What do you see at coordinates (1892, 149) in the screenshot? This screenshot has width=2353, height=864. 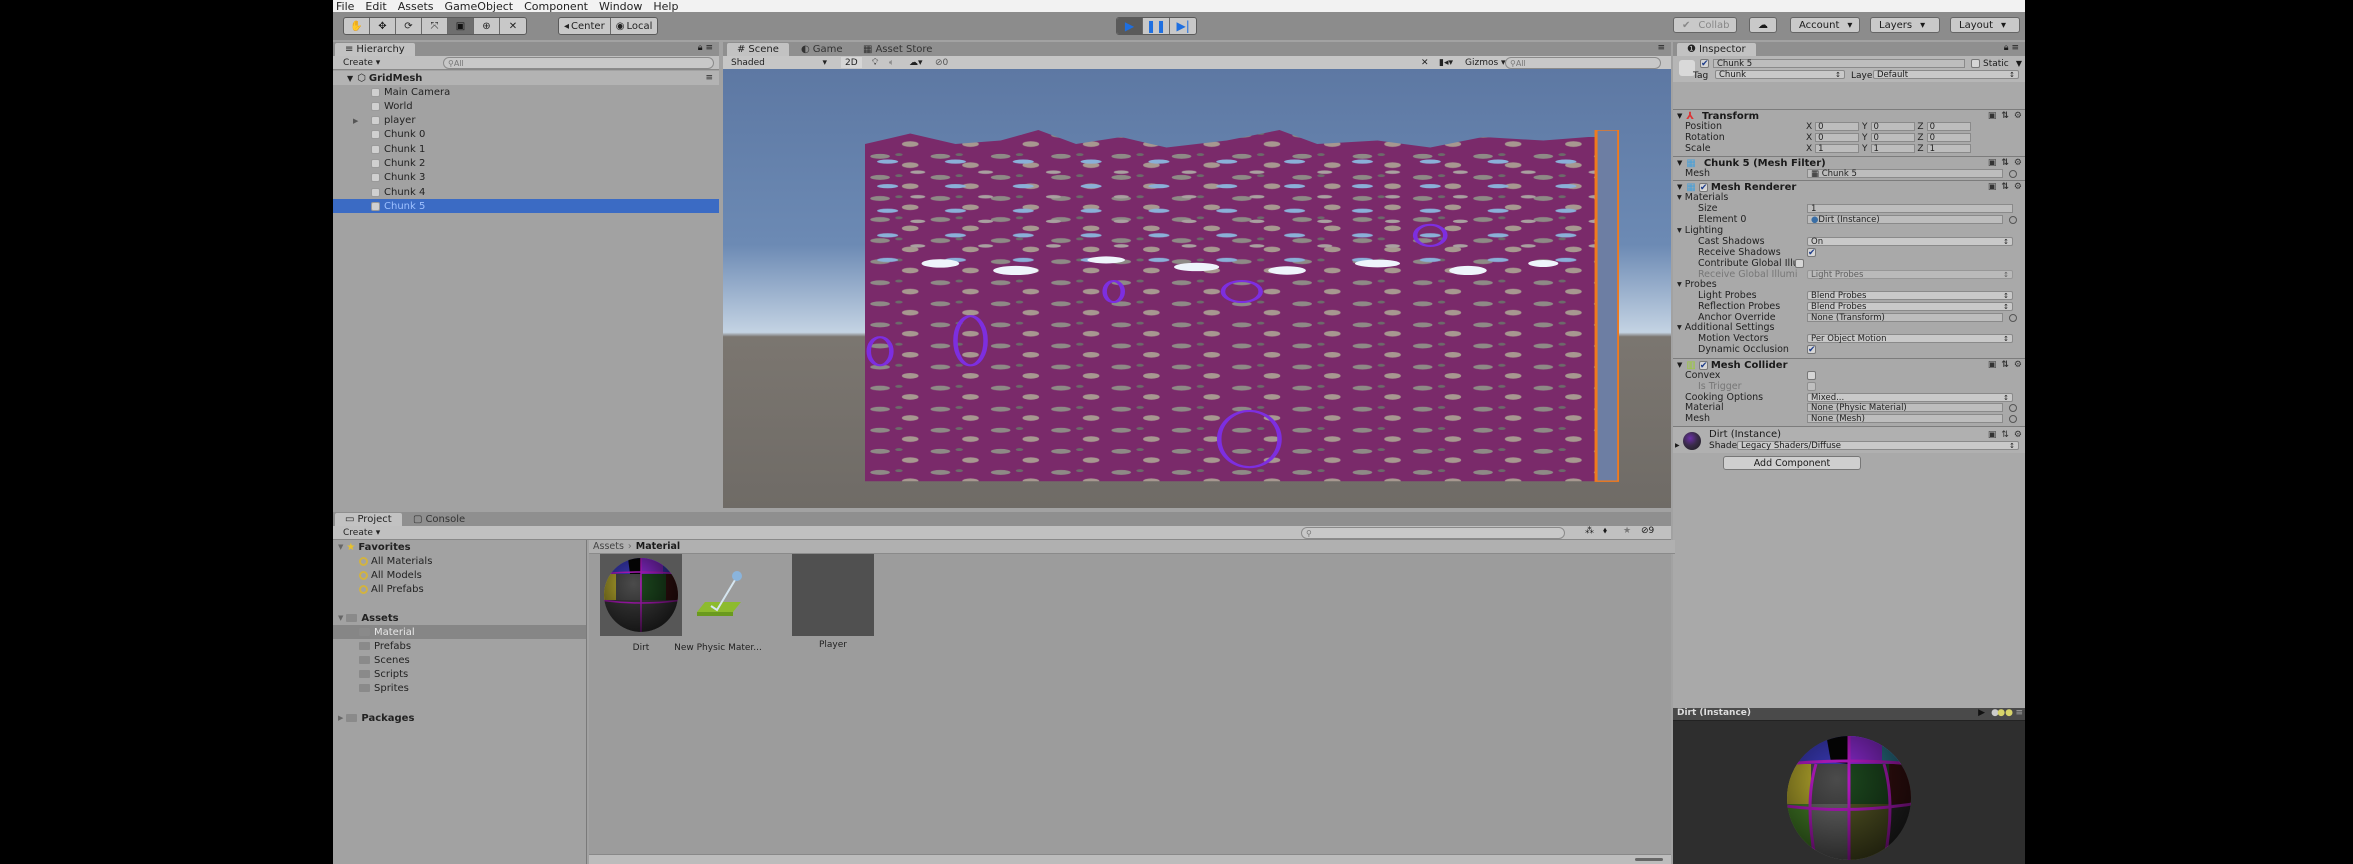 I see `scale-y: 1` at bounding box center [1892, 149].